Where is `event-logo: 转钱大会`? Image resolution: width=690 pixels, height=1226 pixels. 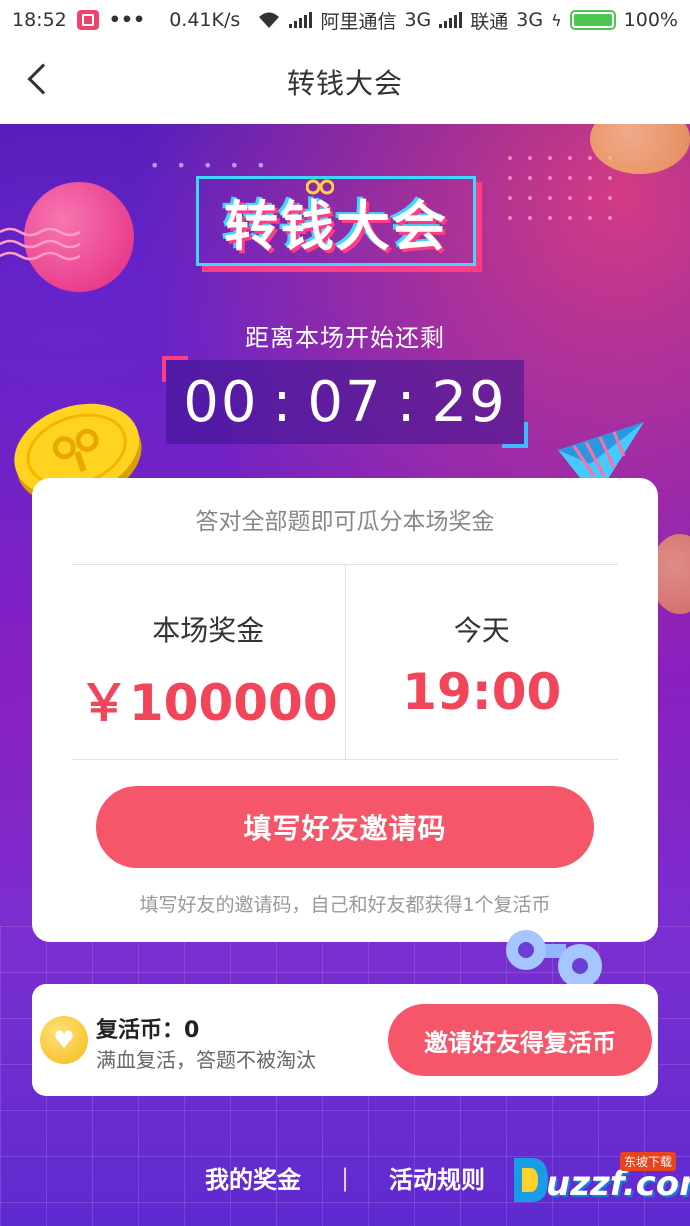
event-logo: 转钱大会 is located at coordinates (336, 221).